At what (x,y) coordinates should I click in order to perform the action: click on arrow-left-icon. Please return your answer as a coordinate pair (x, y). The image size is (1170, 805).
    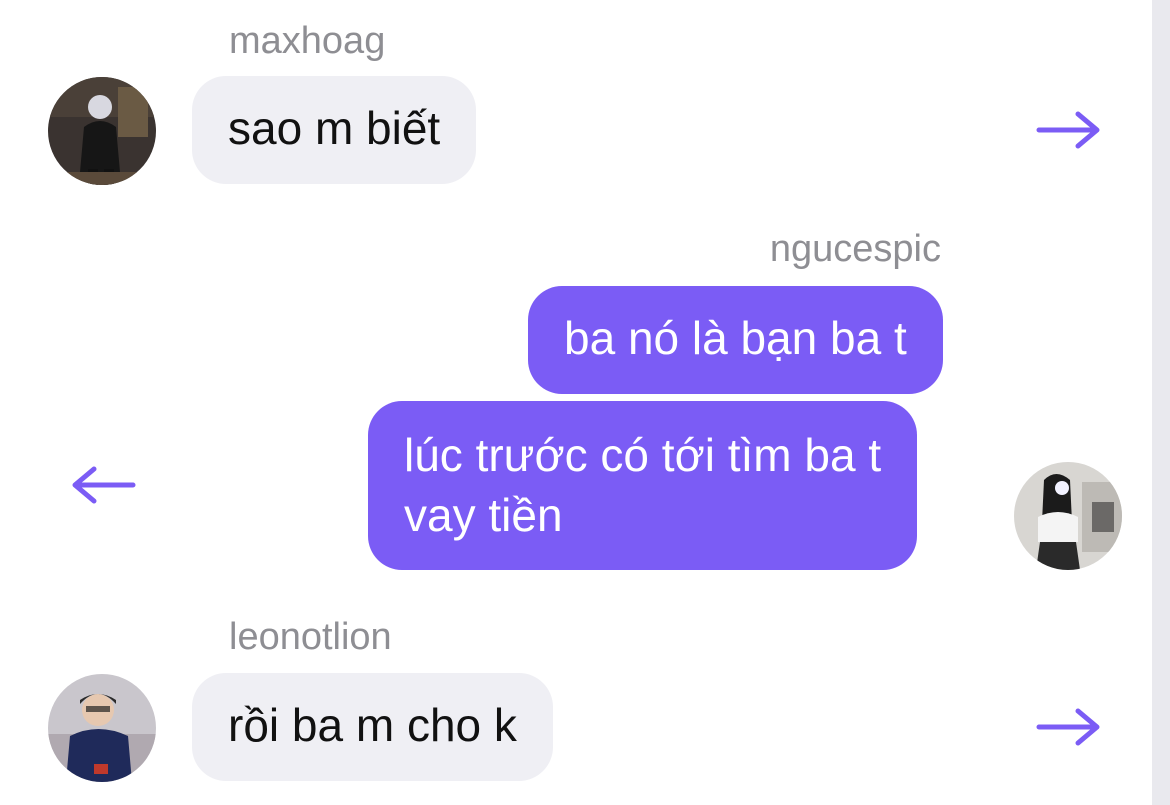
    Looking at the image, I should click on (104, 485).